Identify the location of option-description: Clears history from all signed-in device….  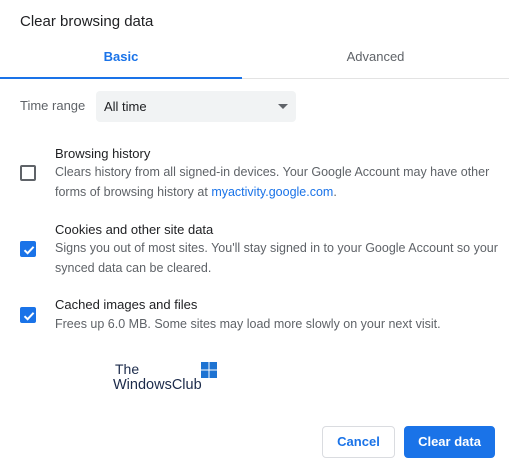
(272, 182).